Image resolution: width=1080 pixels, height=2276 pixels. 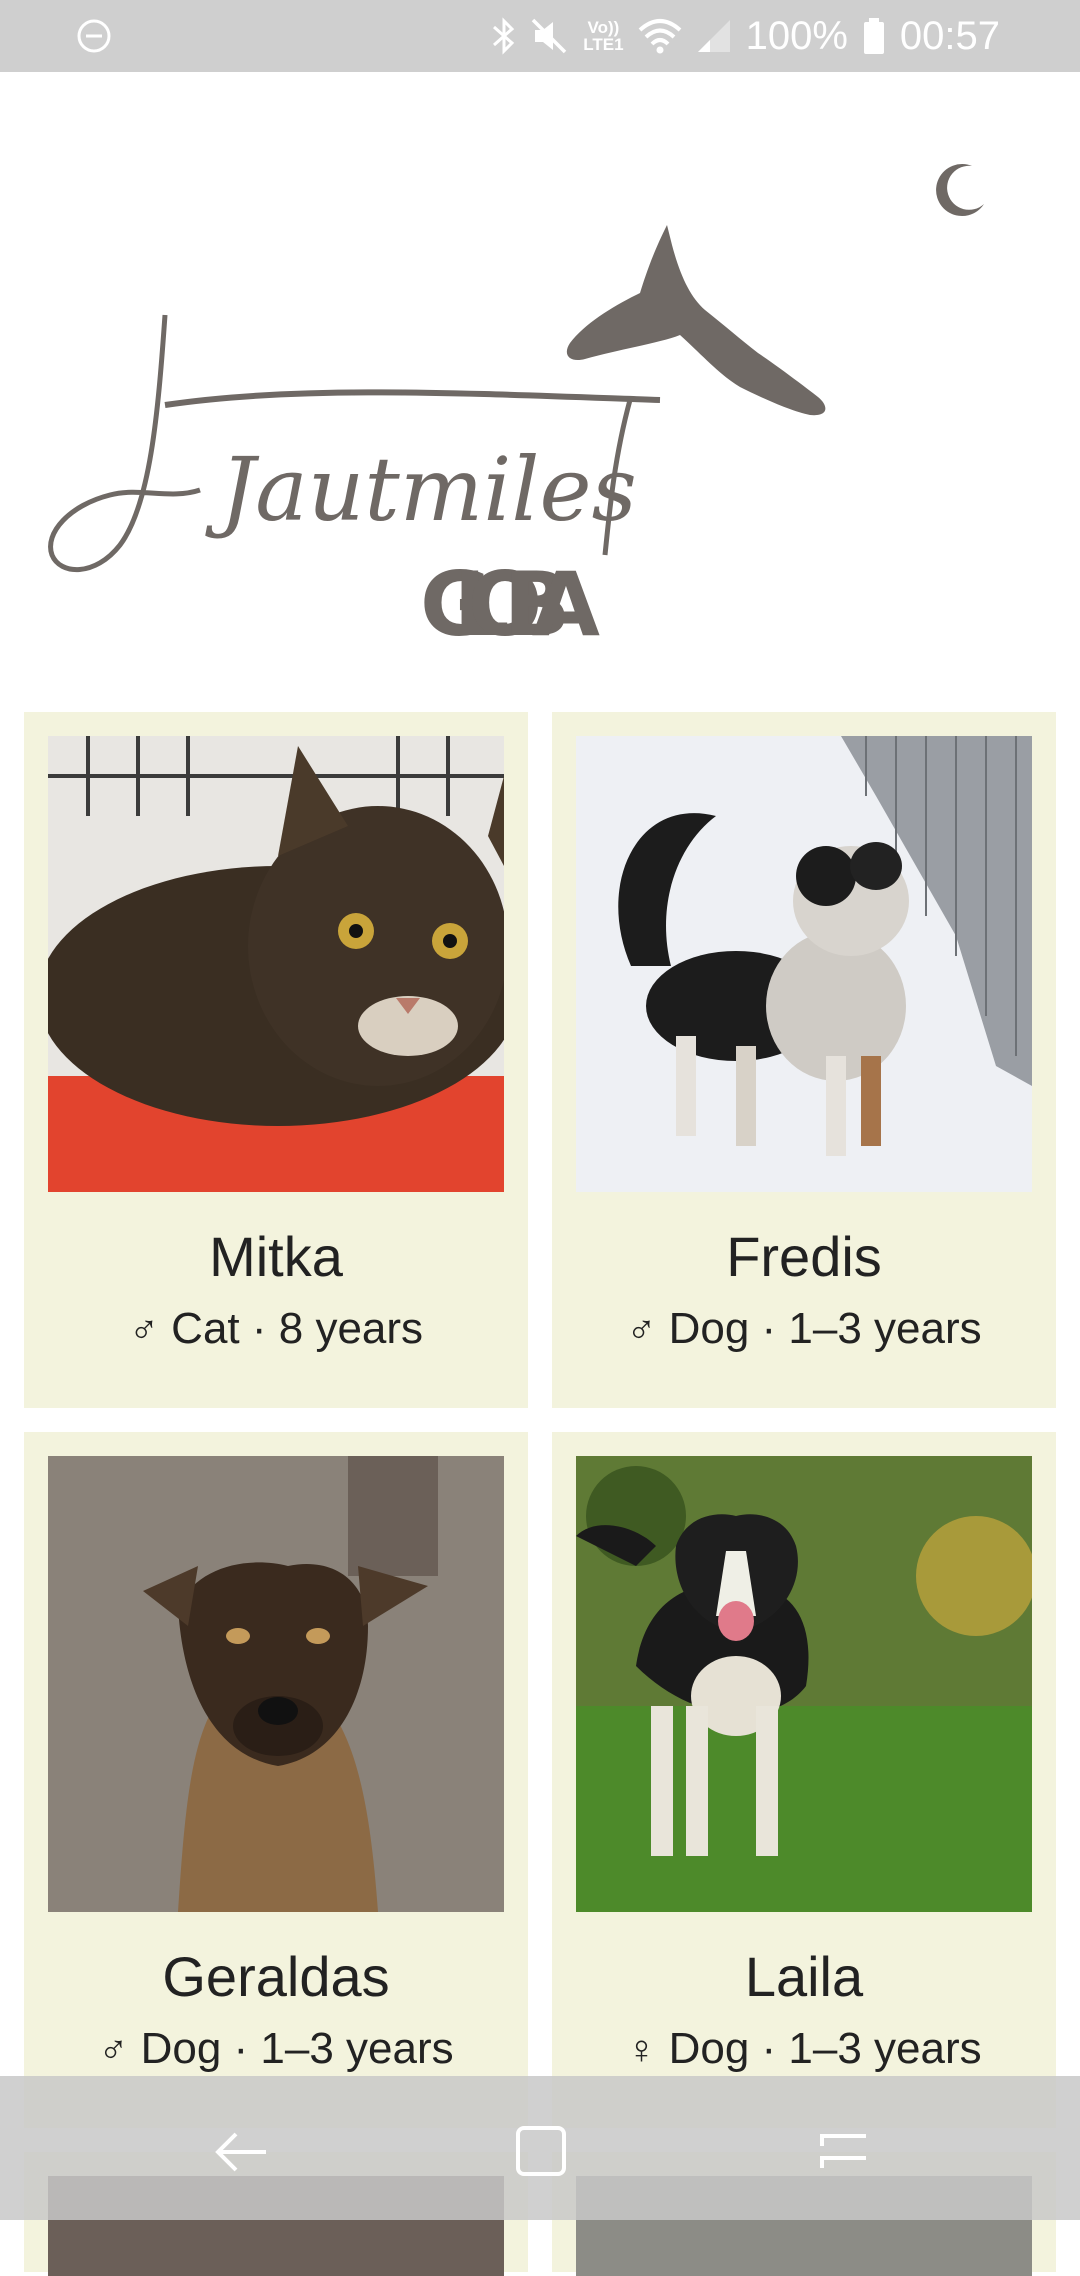 I want to click on moon-icon, so click(x=958, y=190).